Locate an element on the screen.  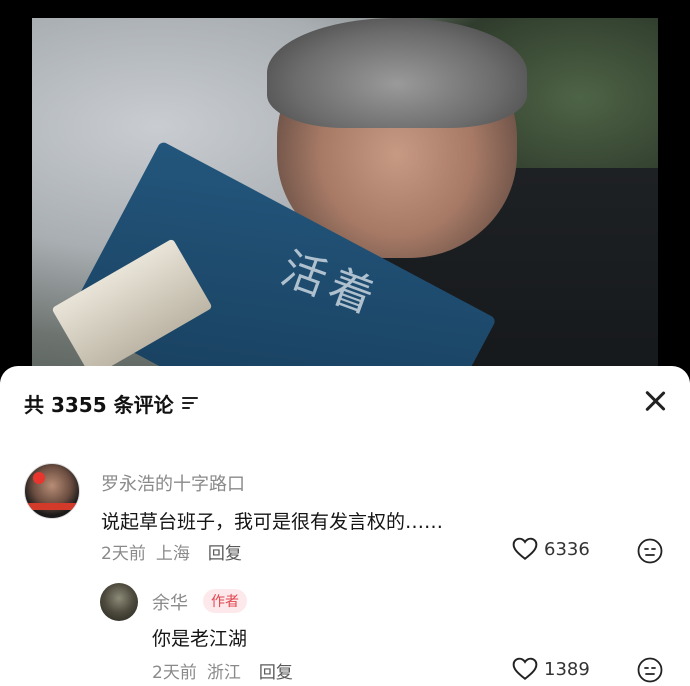
avatar-strip is located at coordinates (52, 506).